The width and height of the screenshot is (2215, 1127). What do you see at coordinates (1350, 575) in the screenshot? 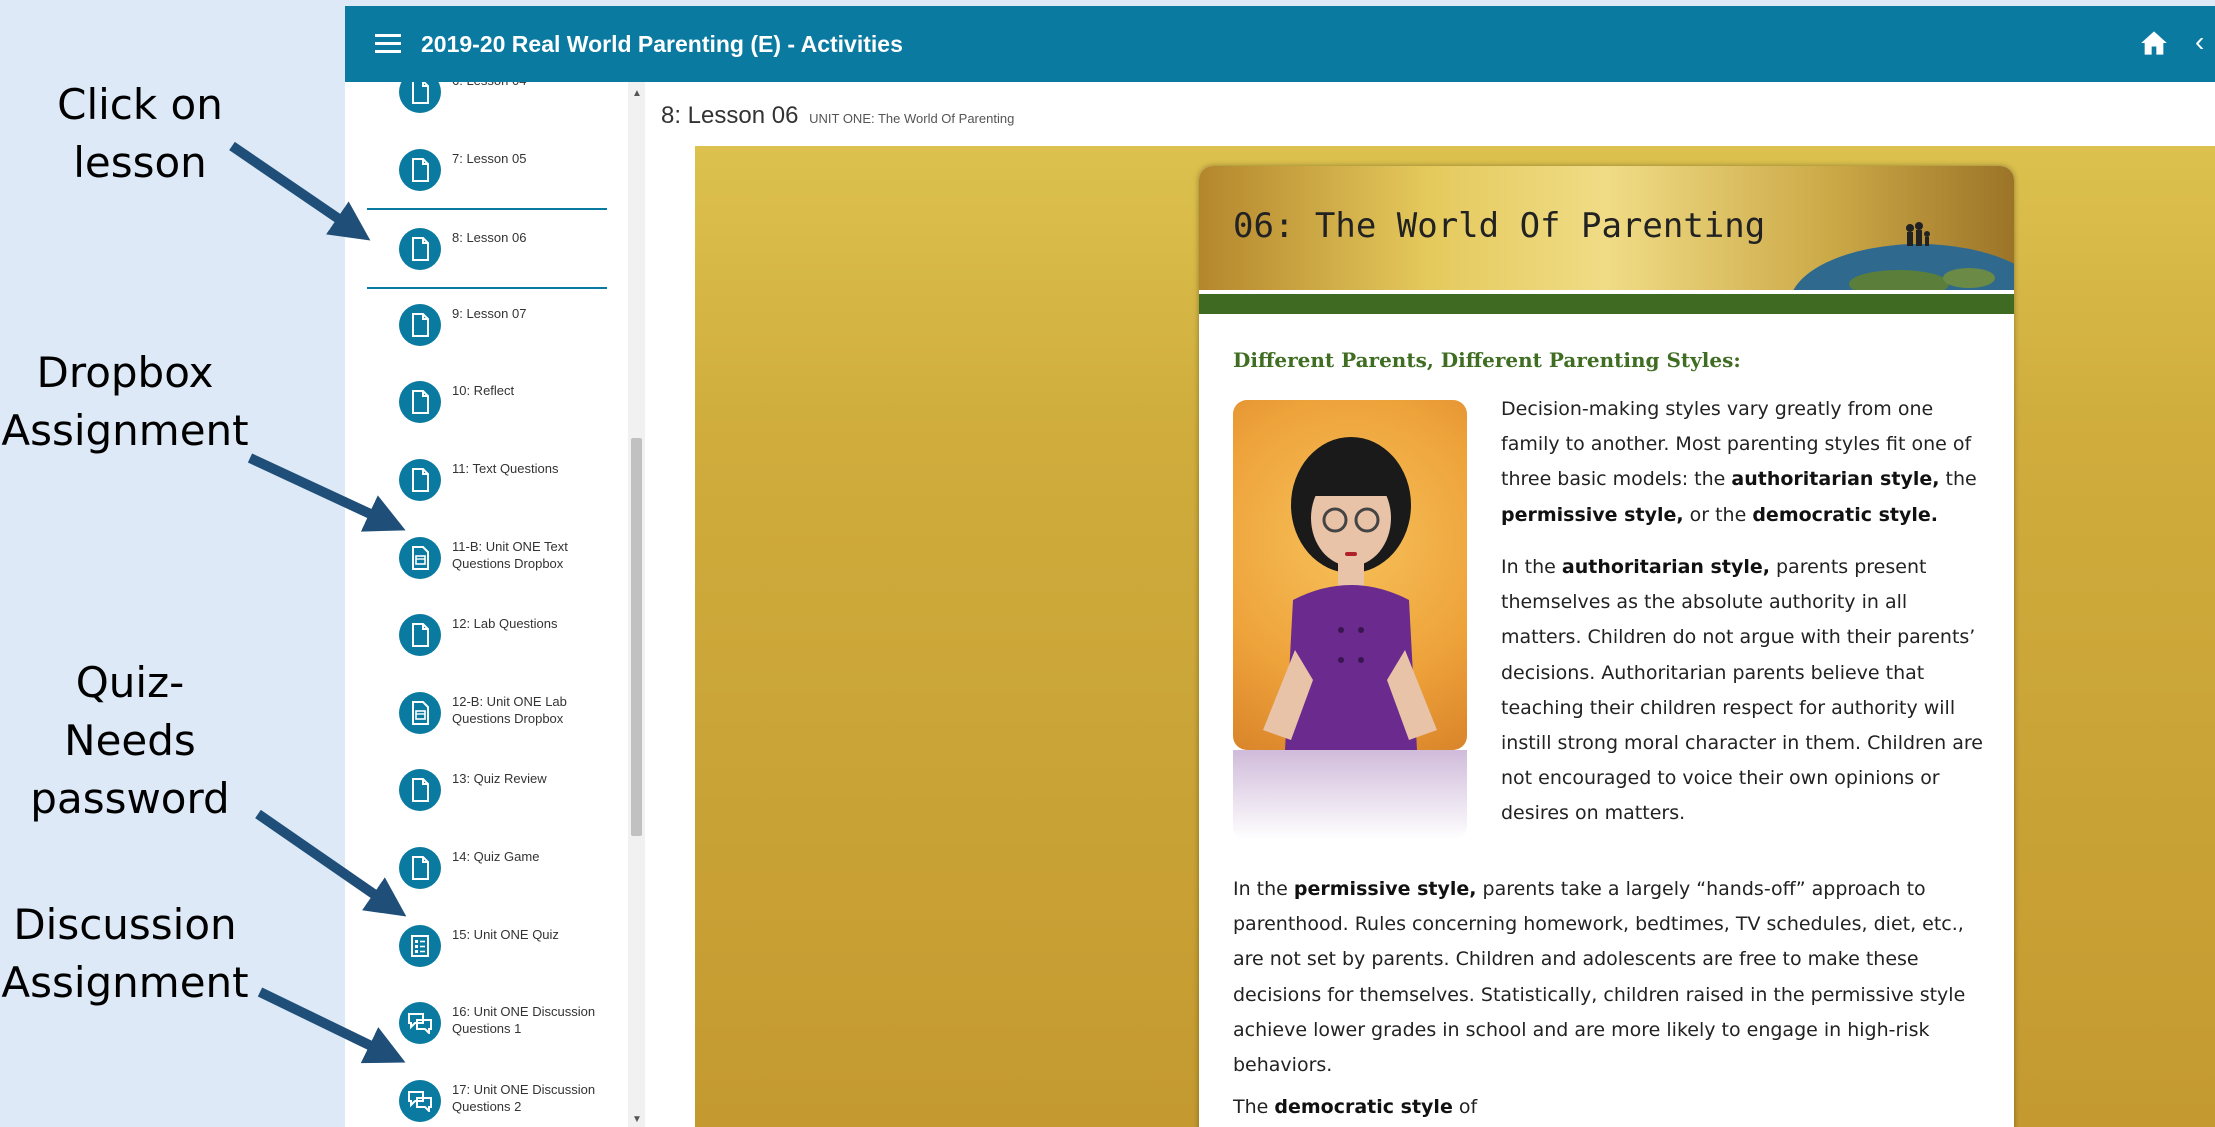
I see `parent-photo` at bounding box center [1350, 575].